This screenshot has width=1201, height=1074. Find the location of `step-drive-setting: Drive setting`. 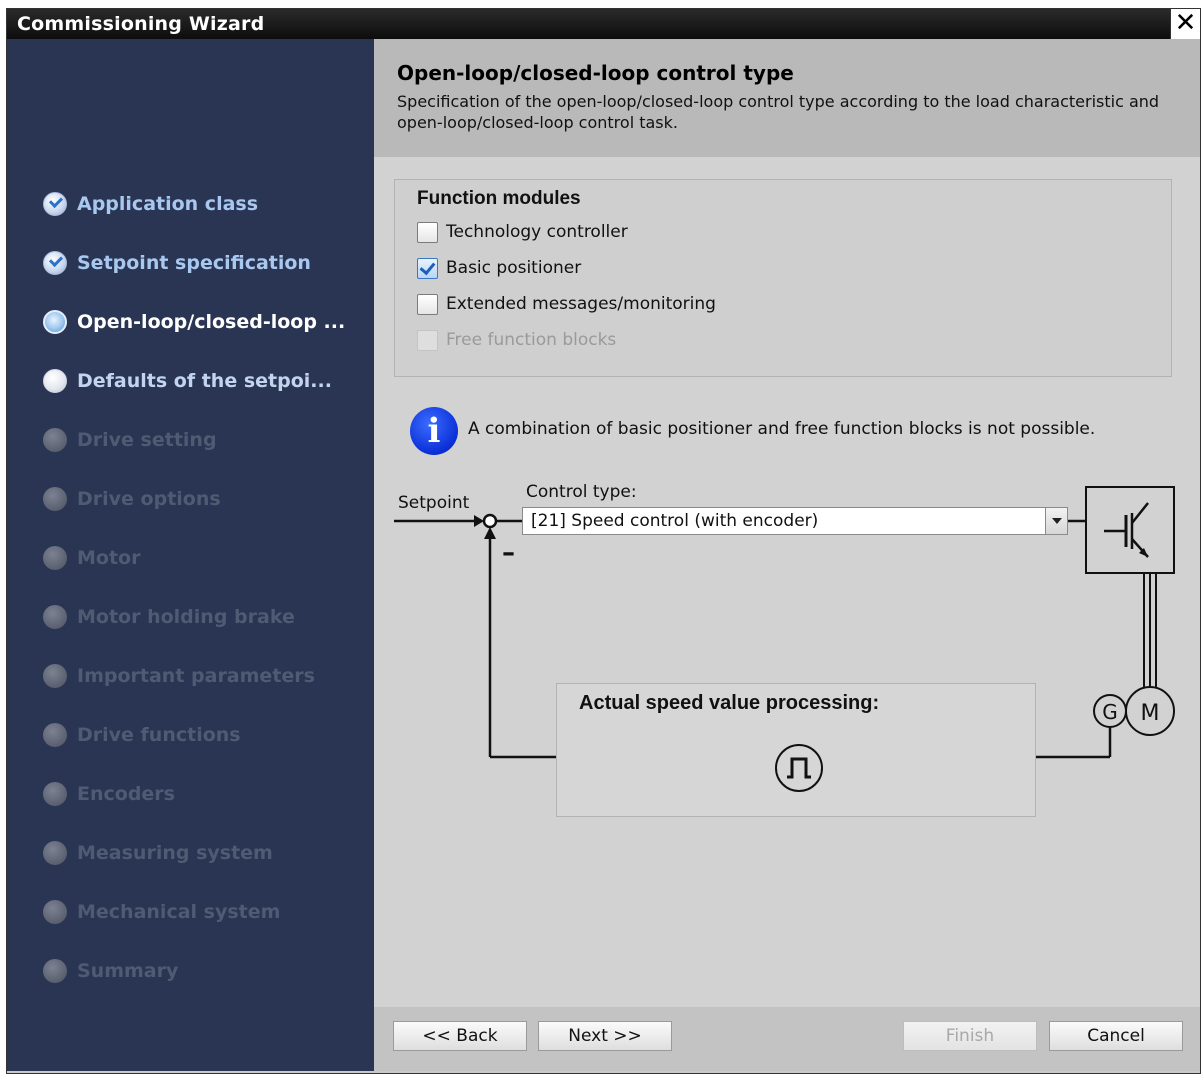

step-drive-setting: Drive setting is located at coordinates (130, 440).